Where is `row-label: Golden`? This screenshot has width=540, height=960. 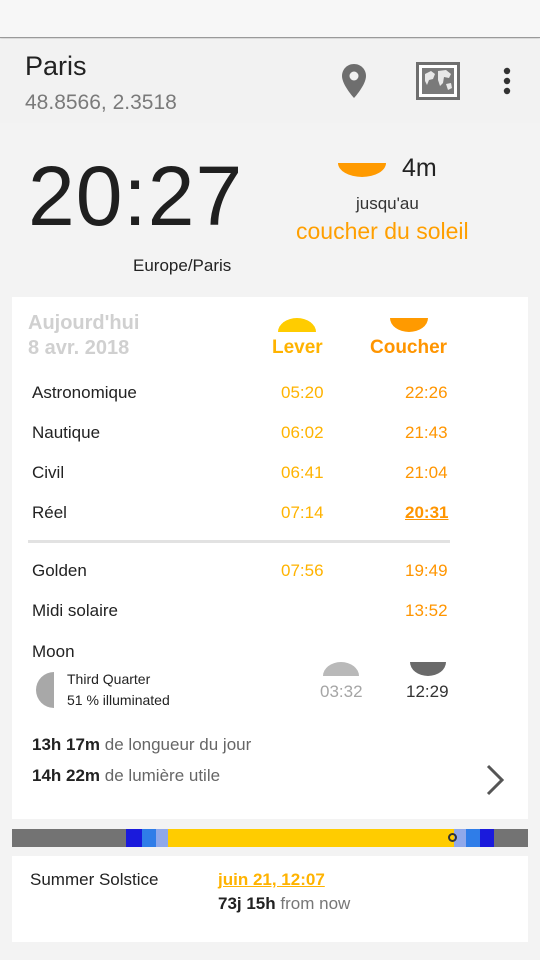 row-label: Golden is located at coordinates (59, 570).